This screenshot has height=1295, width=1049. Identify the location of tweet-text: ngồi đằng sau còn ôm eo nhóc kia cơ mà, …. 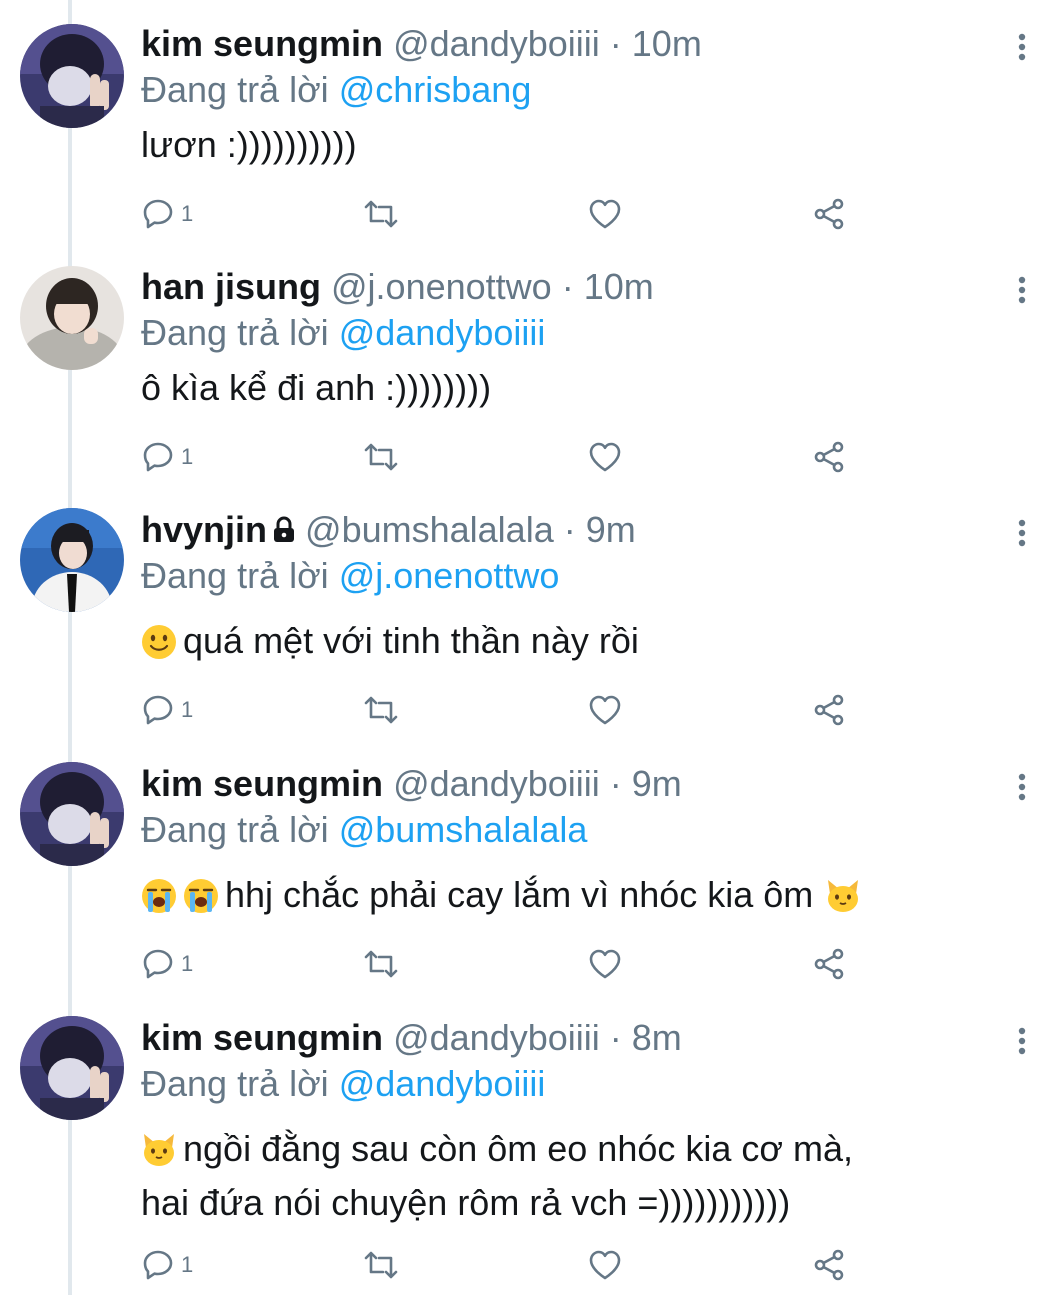
(565, 1176).